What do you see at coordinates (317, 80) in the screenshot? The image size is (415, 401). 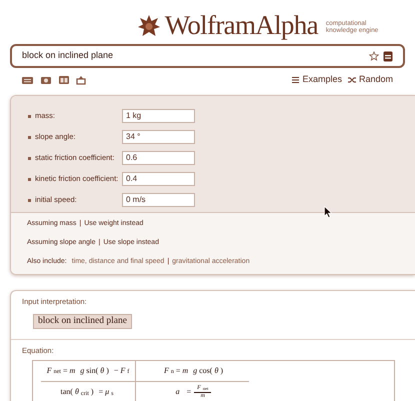 I see `examples-link: Examples` at bounding box center [317, 80].